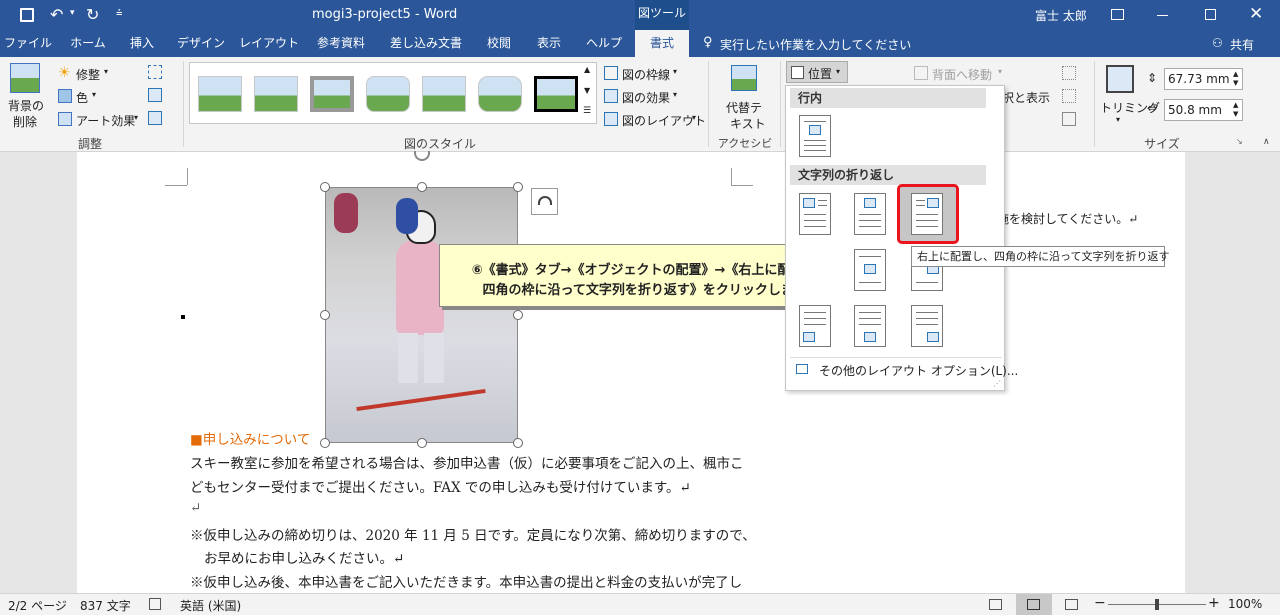 Image resolution: width=1280 pixels, height=615 pixels. I want to click on tab-layout: レイアウト, so click(269, 43).